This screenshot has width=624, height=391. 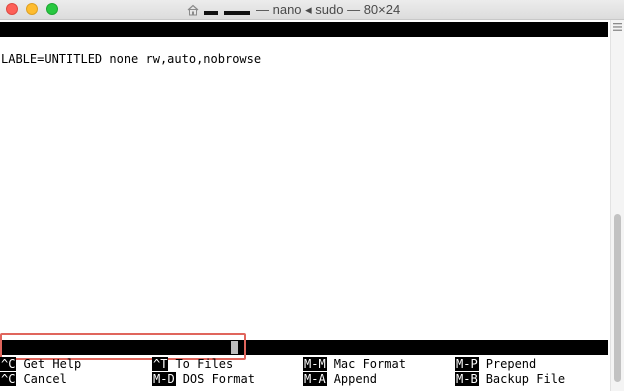 What do you see at coordinates (193, 9) in the screenshot?
I see `home-icon` at bounding box center [193, 9].